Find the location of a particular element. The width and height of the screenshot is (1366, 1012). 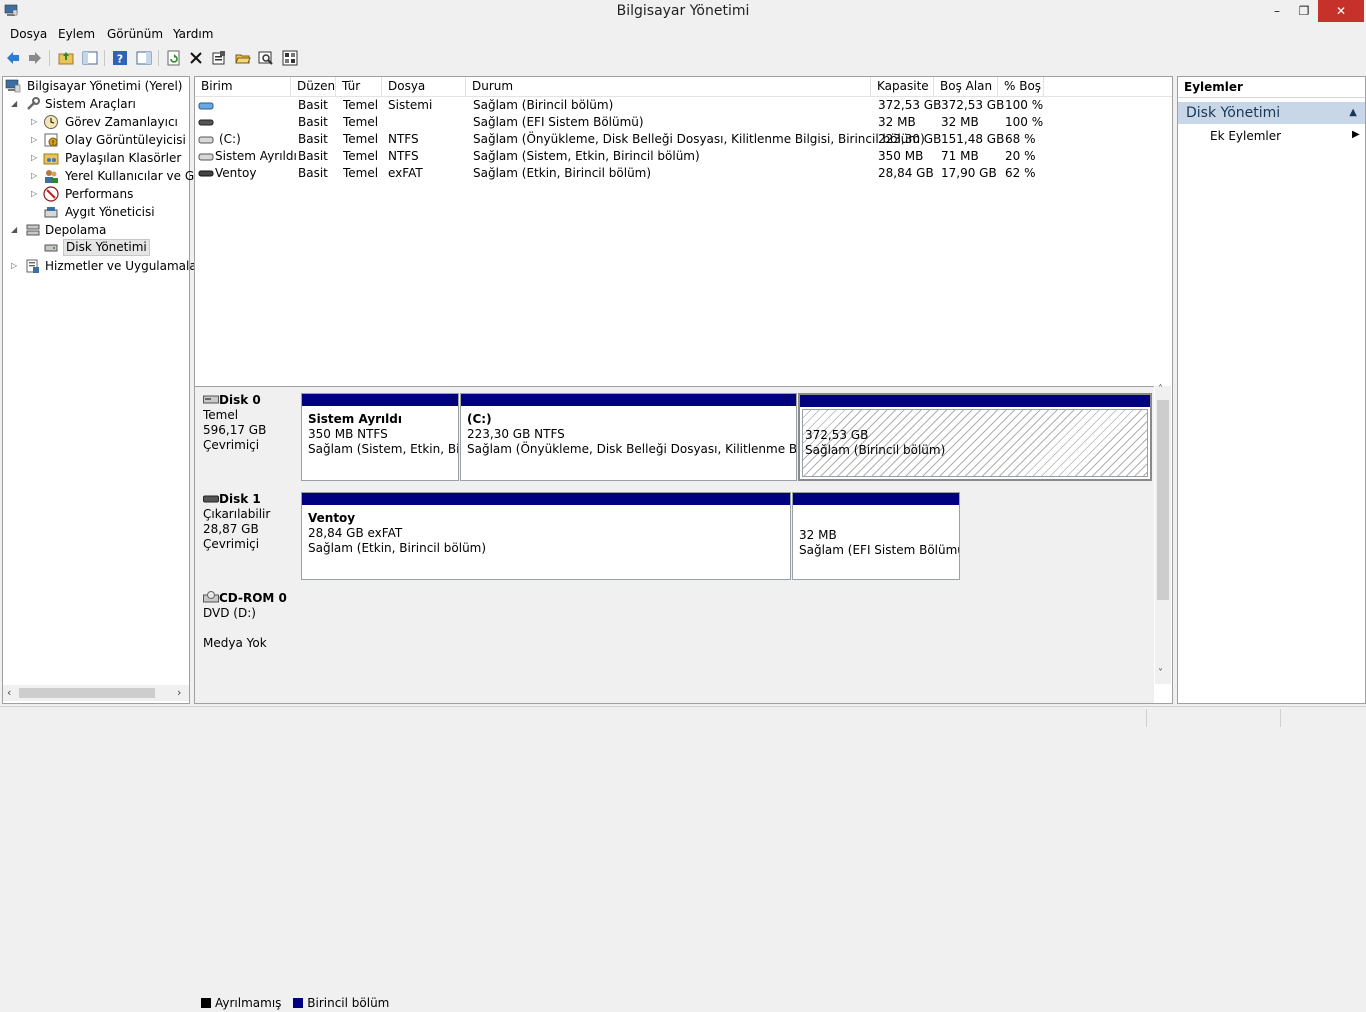

scroll-right-icon: › is located at coordinates (179, 692).